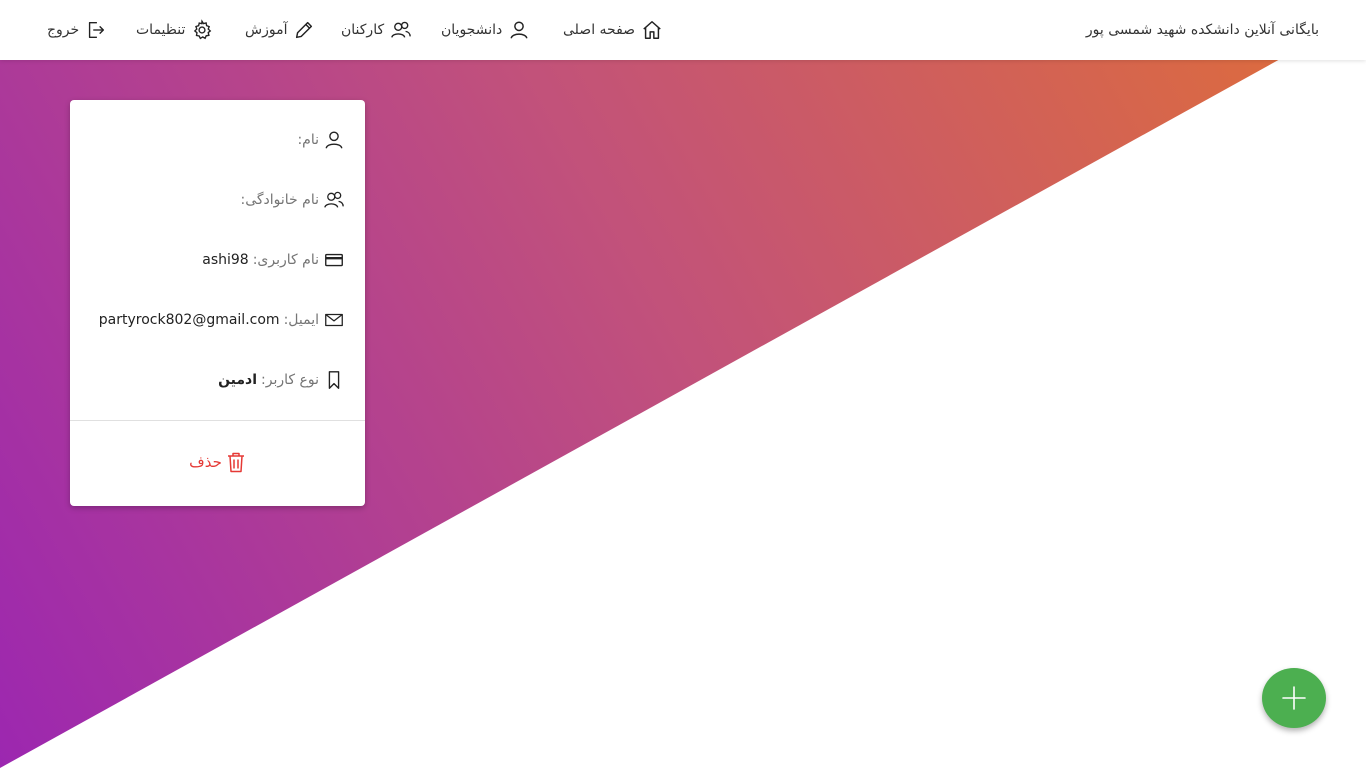 This screenshot has width=1366, height=768. Describe the element at coordinates (285, 260) in the screenshot. I see `username-label: نام کاربری:` at that location.